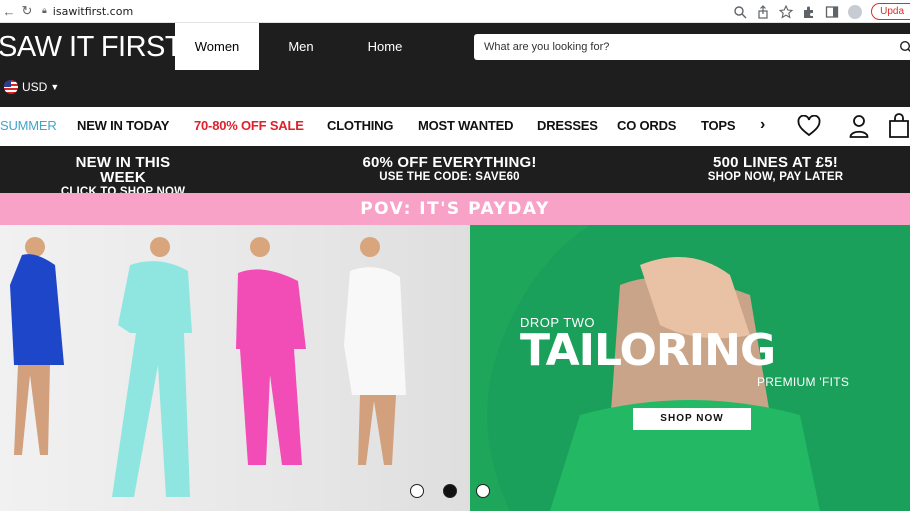 This screenshot has height=511, width=910. I want to click on chevron-down-icon: ▼, so click(55, 87).